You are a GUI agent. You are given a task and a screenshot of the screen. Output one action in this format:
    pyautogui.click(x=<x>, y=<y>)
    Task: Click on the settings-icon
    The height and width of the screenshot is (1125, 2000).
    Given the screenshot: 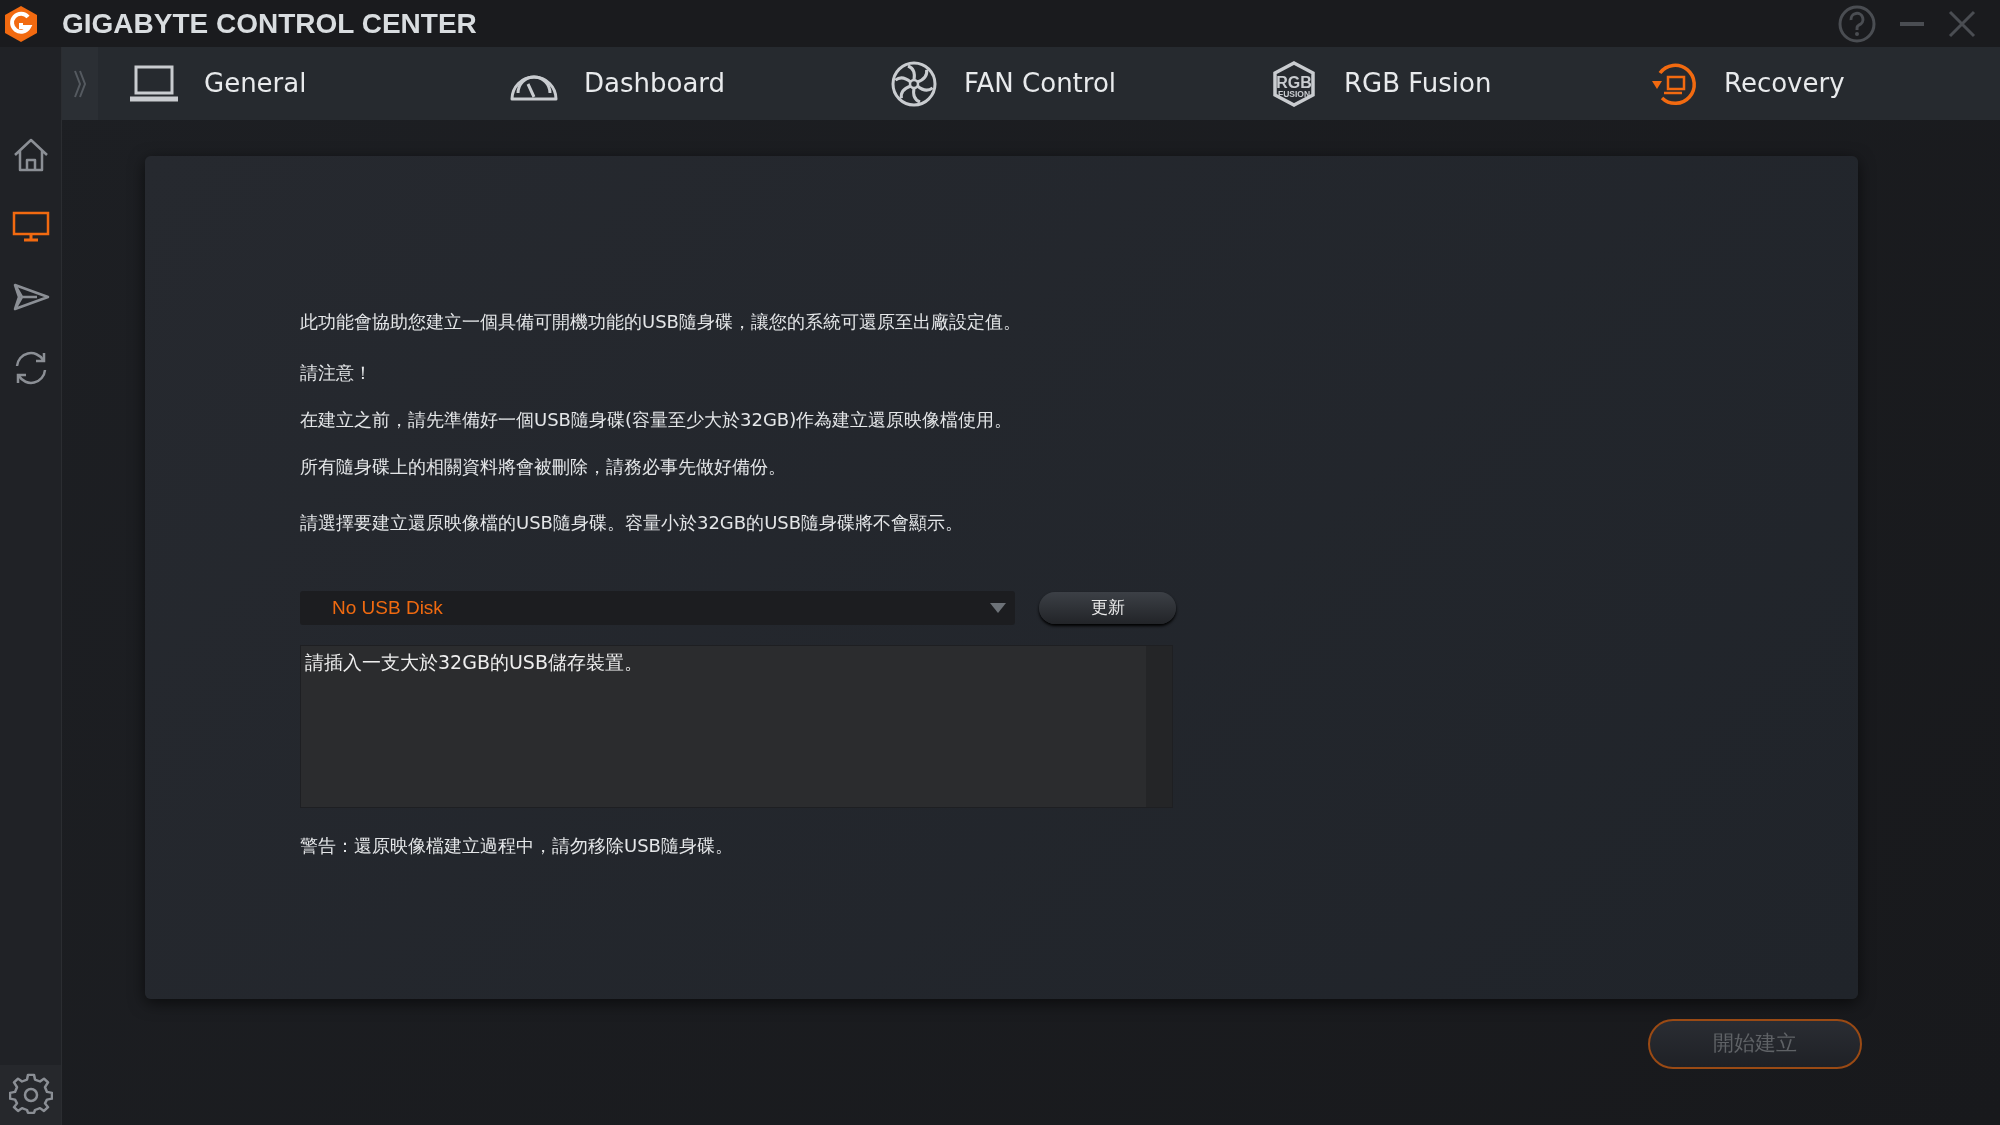 What is the action you would take?
    pyautogui.click(x=30, y=1095)
    